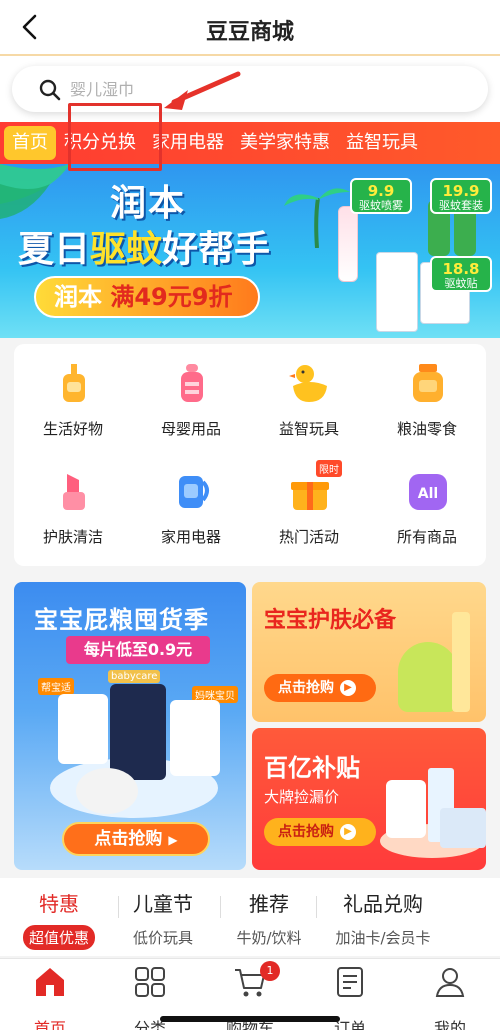  I want to click on quick-item-label: 热门活动, so click(308, 537).